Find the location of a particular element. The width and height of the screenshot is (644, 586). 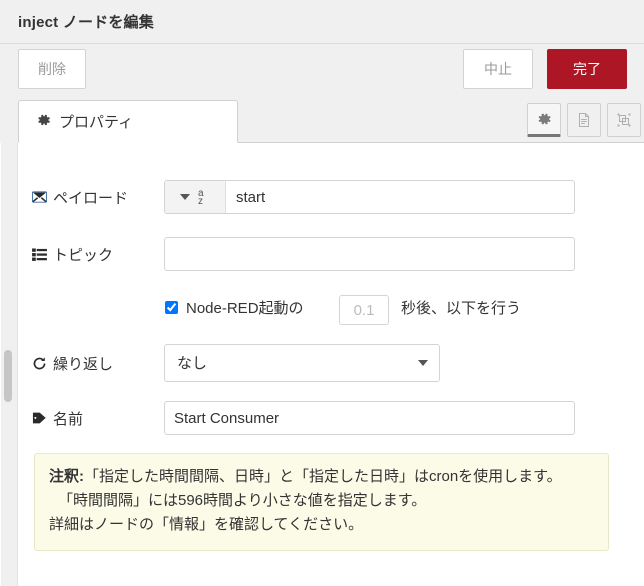

payload-type-select: az is located at coordinates (195, 197).